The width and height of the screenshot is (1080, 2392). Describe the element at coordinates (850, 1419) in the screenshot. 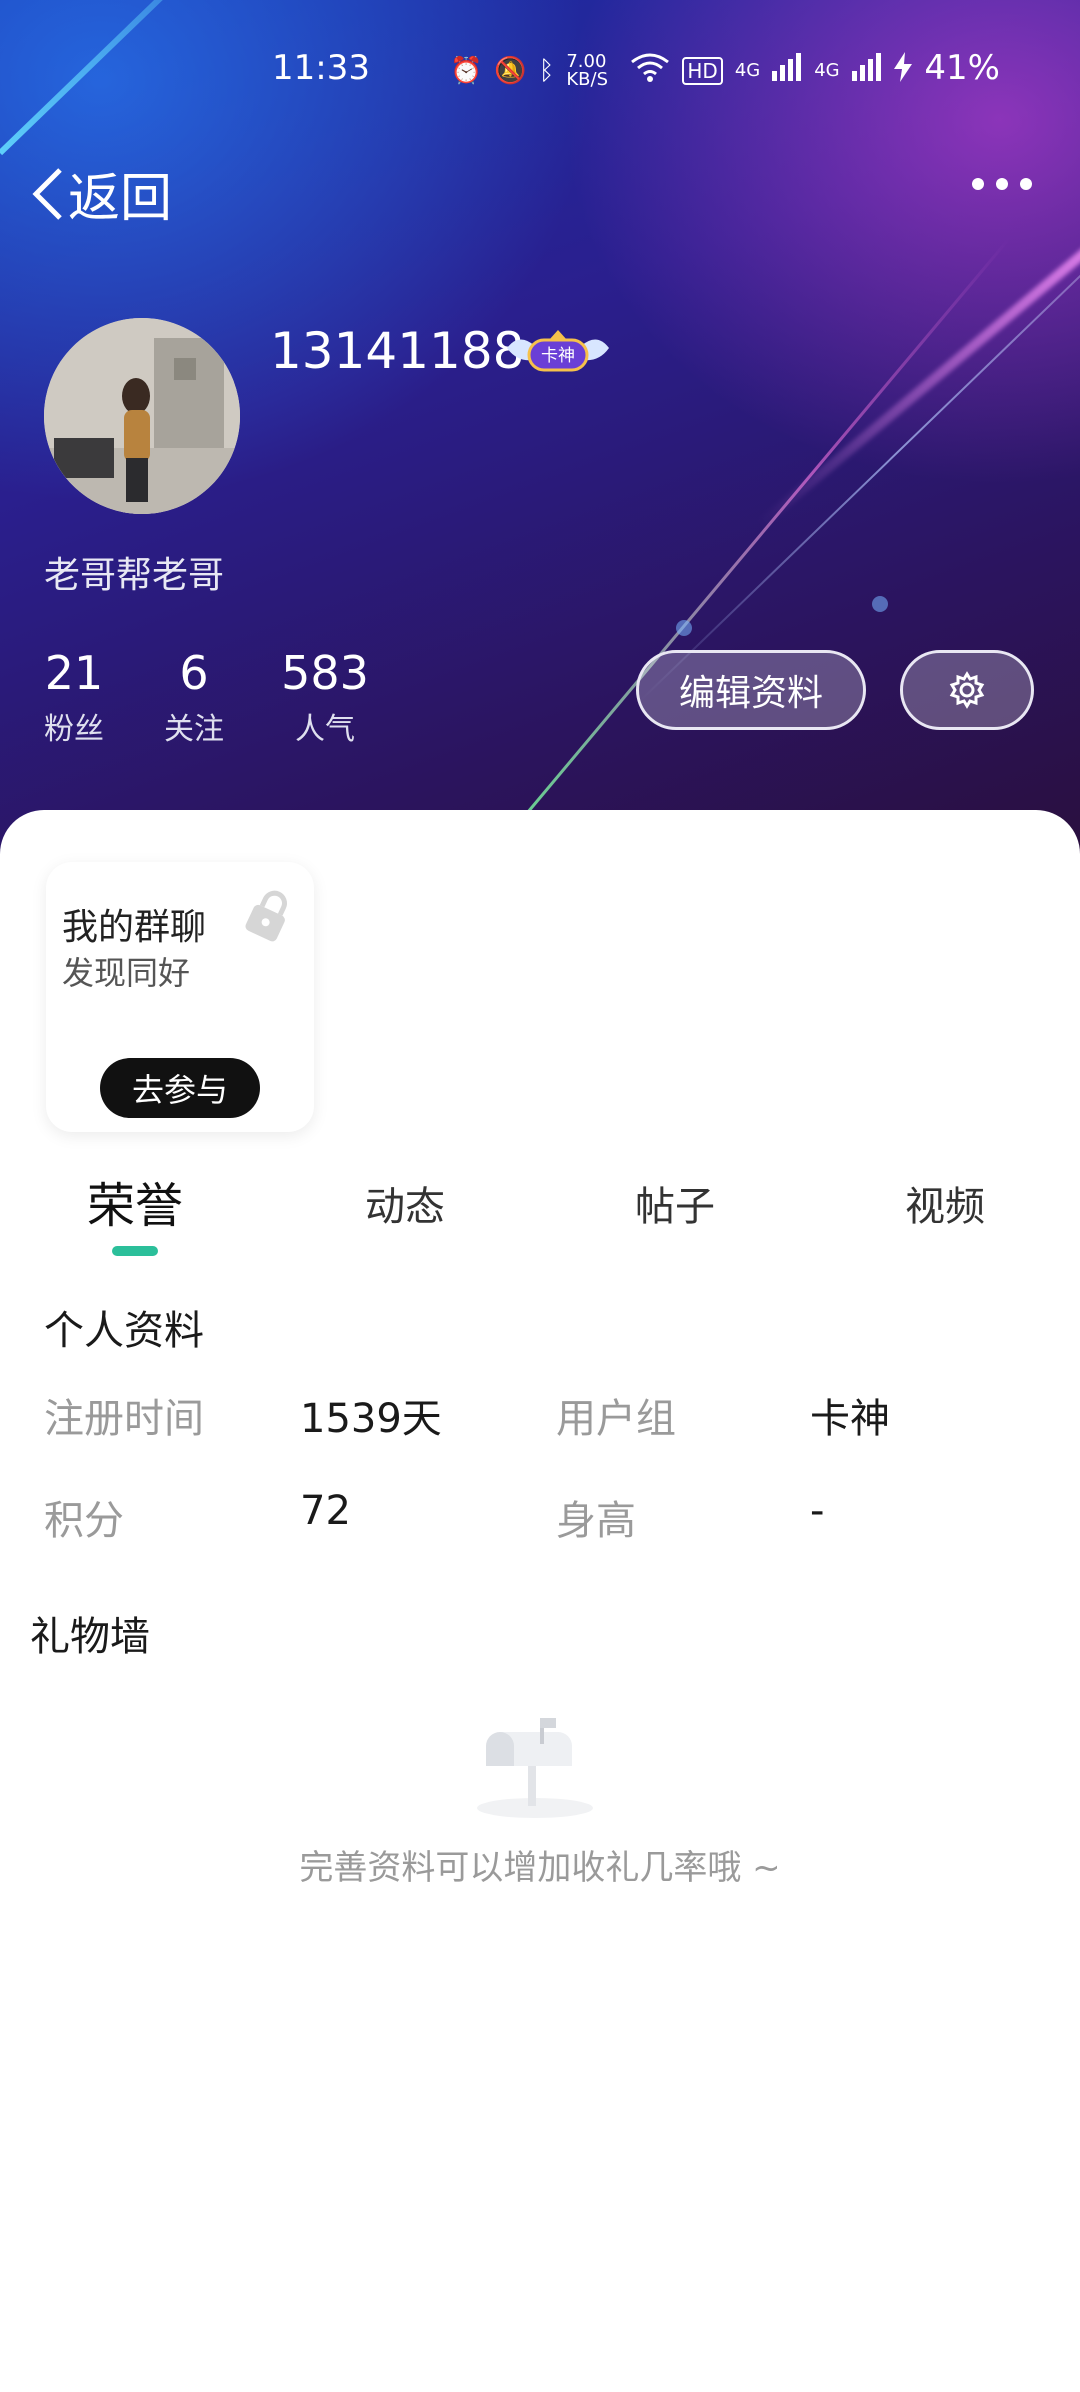

I see `info-value: 卡神` at that location.